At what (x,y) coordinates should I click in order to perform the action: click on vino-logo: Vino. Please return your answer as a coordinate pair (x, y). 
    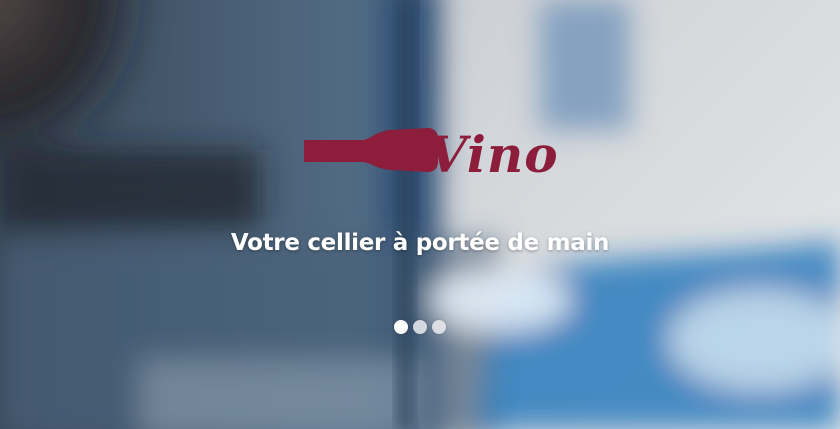
    Looking at the image, I should click on (431, 154).